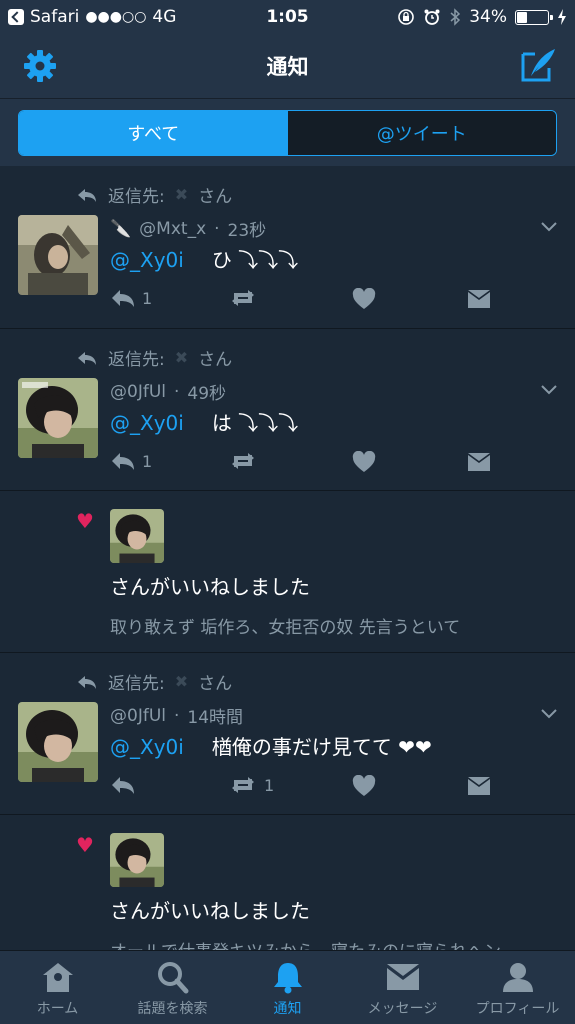  Describe the element at coordinates (16, 17) in the screenshot. I see `back-to-app-icon` at that location.